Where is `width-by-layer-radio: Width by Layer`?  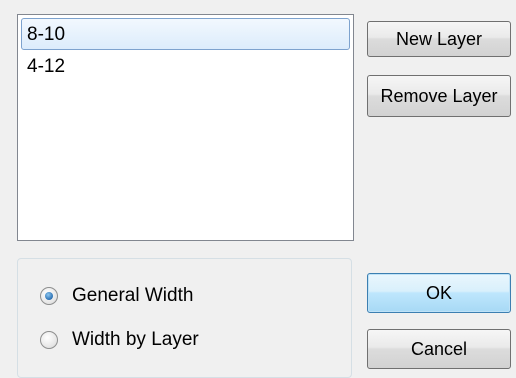 width-by-layer-radio: Width by Layer is located at coordinates (119, 340).